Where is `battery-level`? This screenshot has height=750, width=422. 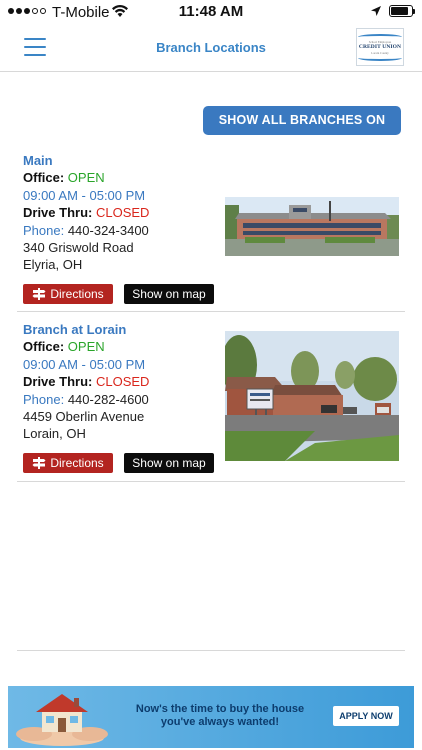
battery-level is located at coordinates (399, 11).